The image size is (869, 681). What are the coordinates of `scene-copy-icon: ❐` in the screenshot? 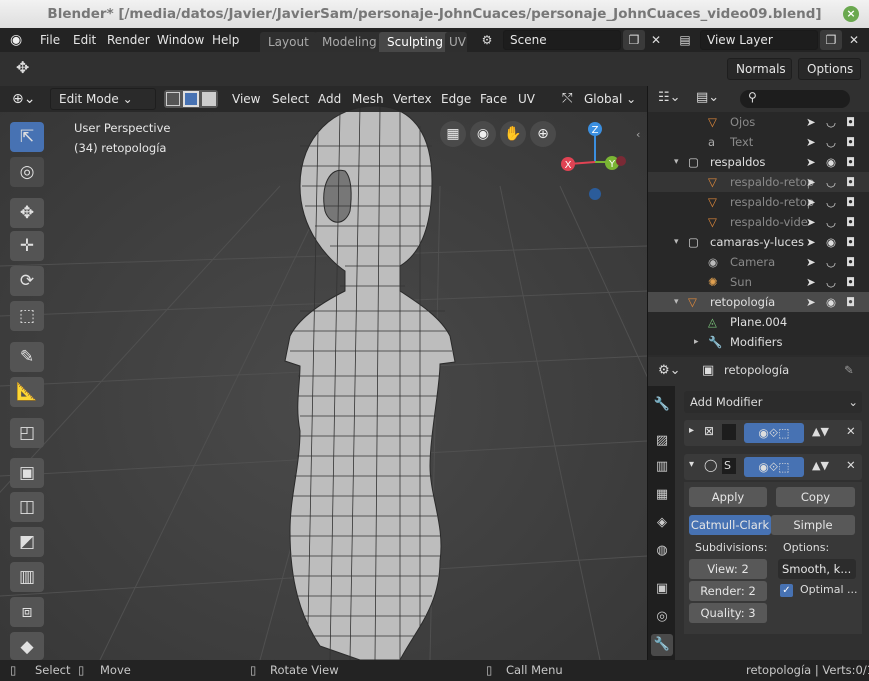 It's located at (634, 40).